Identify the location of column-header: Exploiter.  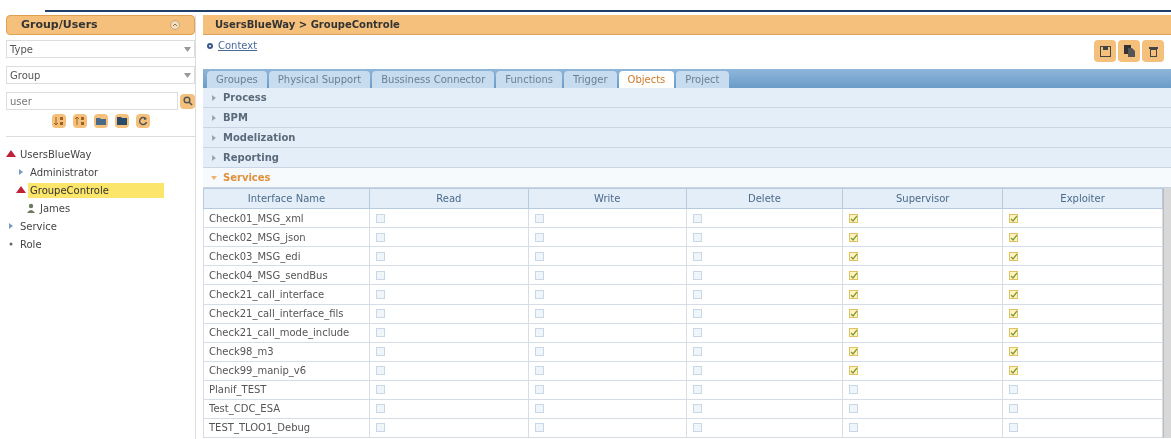
(1082, 198).